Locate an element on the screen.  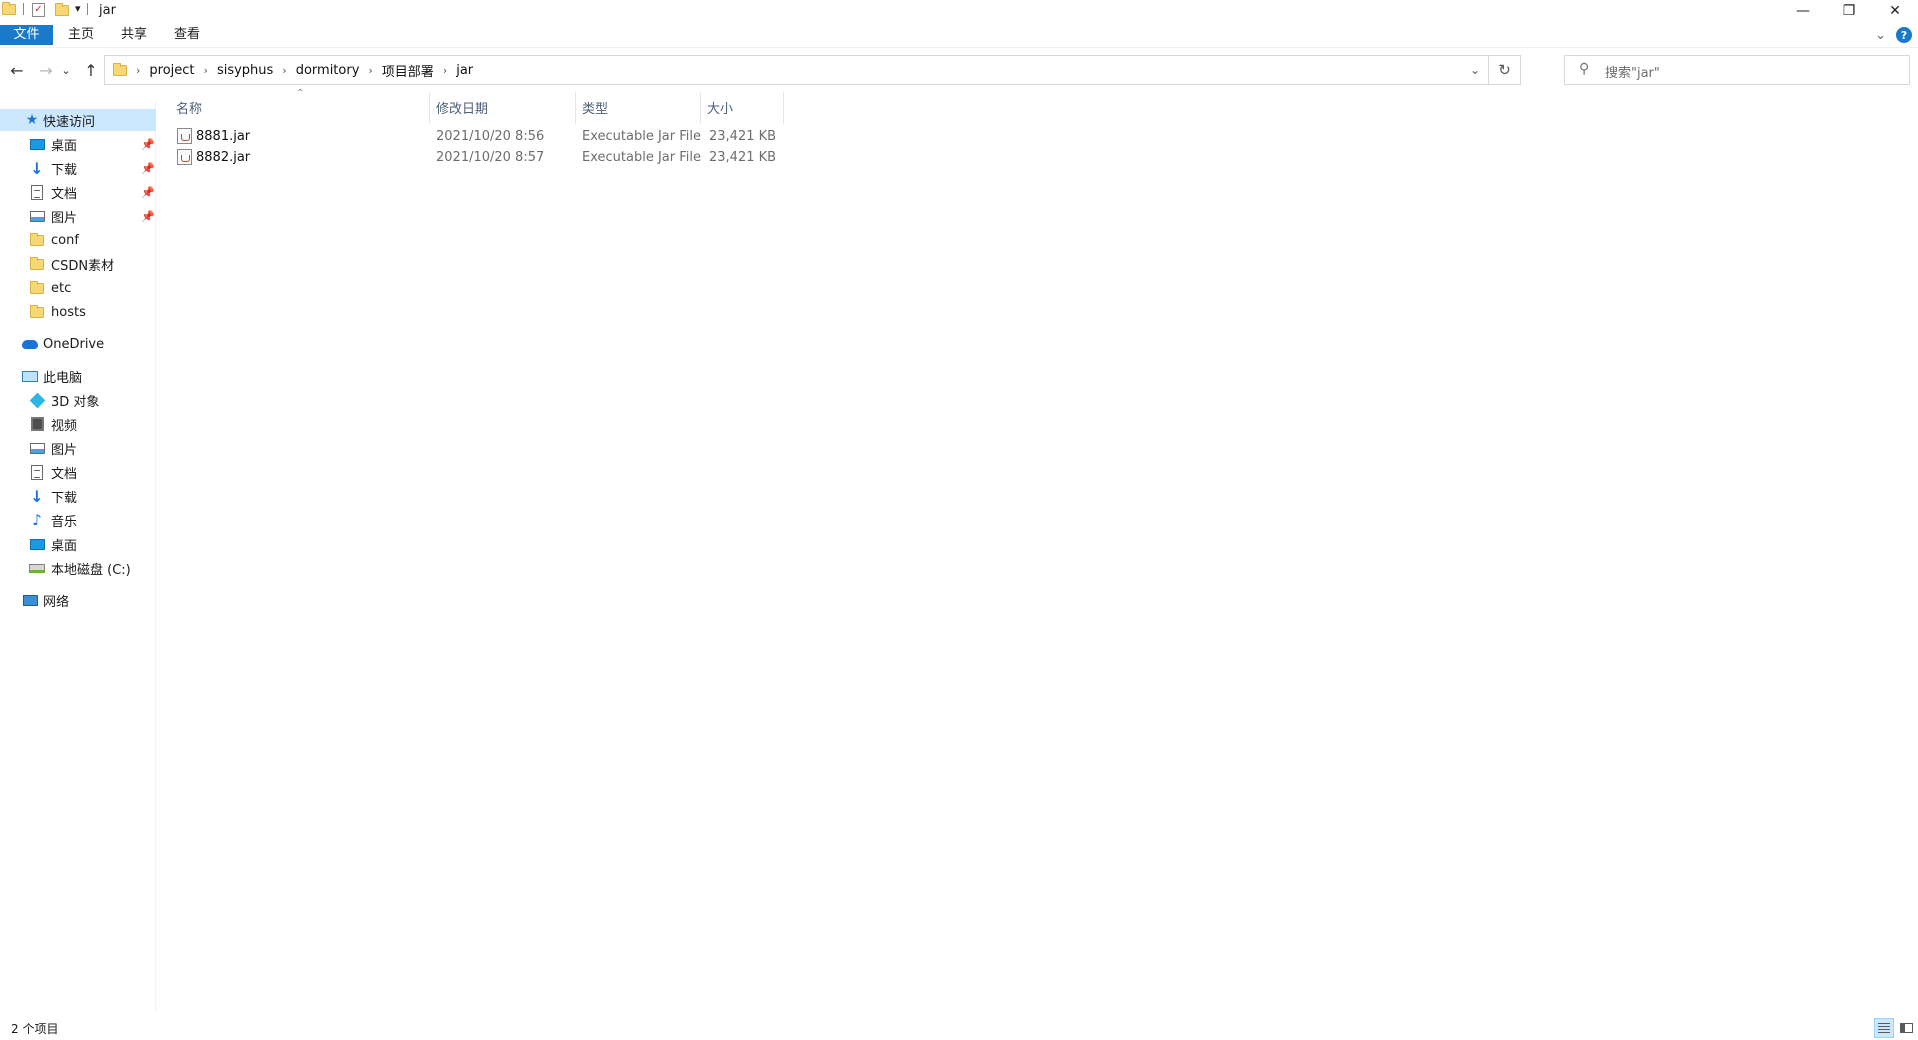
column-header-name: 名称 is located at coordinates (293, 107).